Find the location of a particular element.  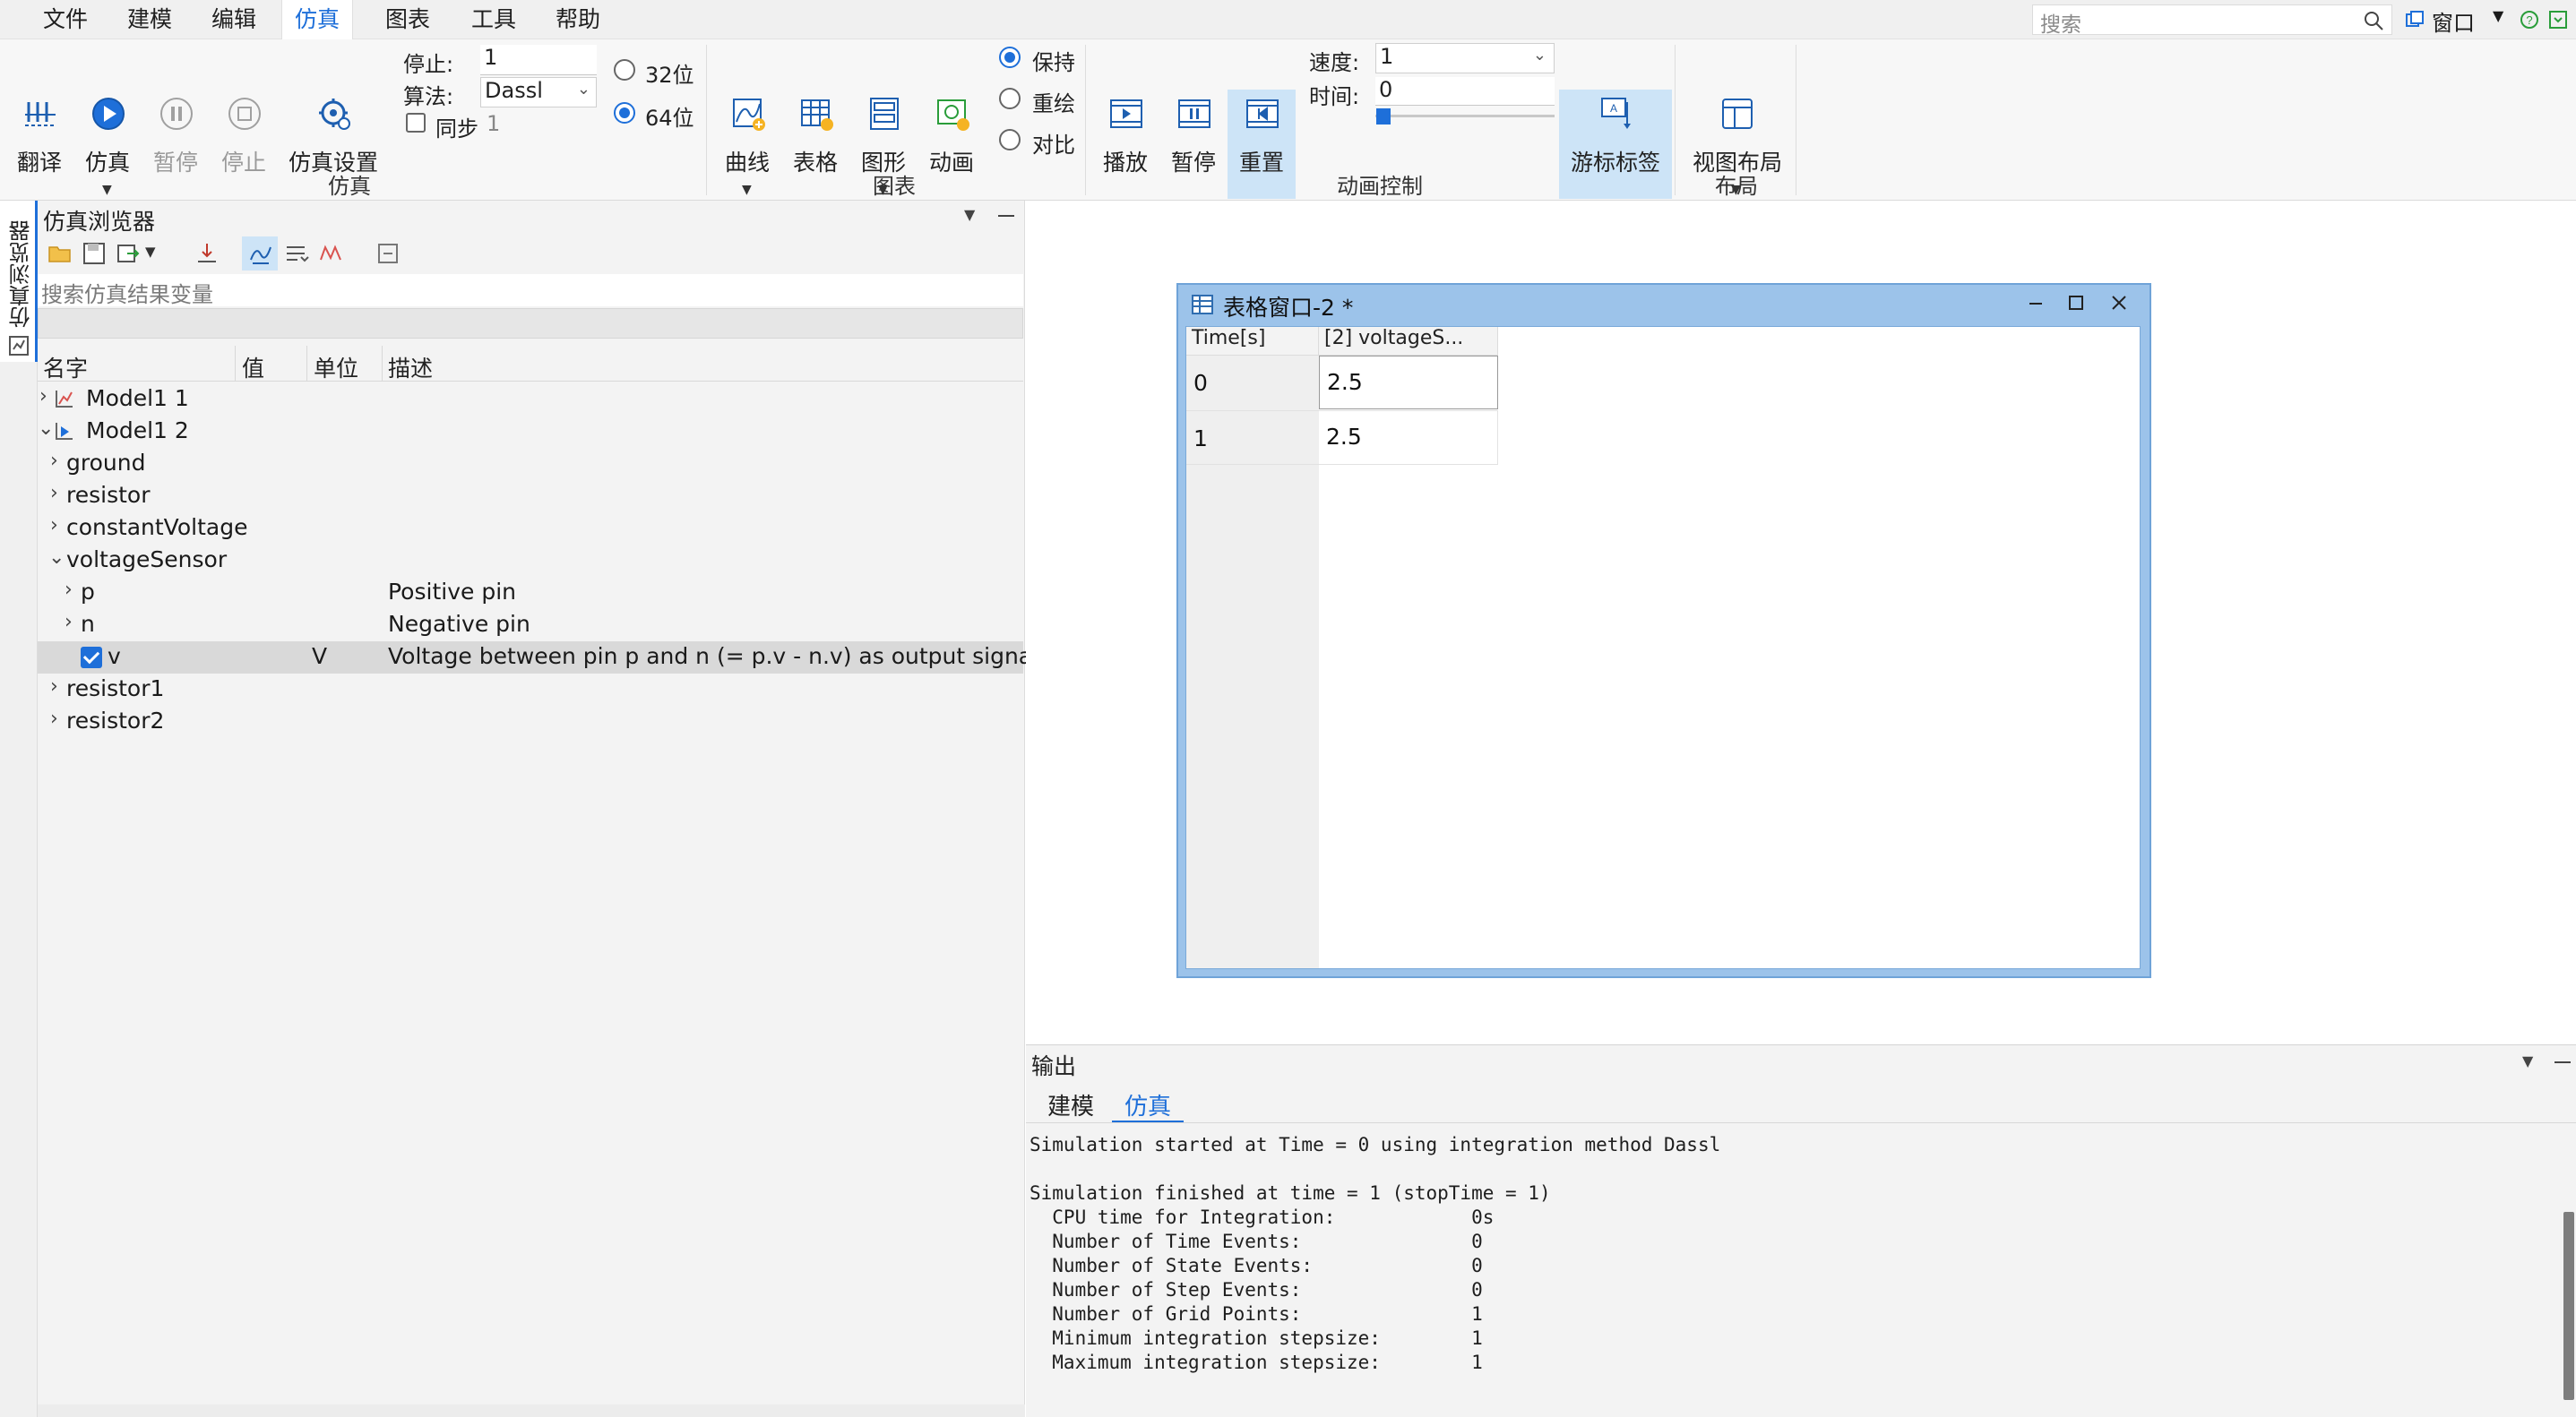

radio-keep is located at coordinates (1010, 57).